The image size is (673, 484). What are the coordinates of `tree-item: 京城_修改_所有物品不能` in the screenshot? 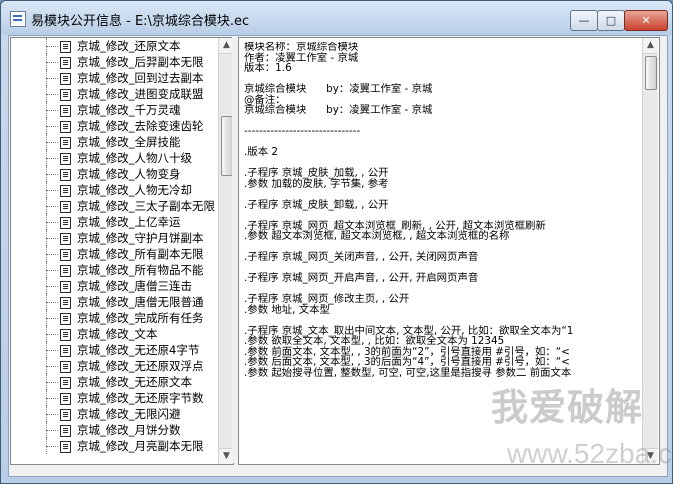 It's located at (115, 270).